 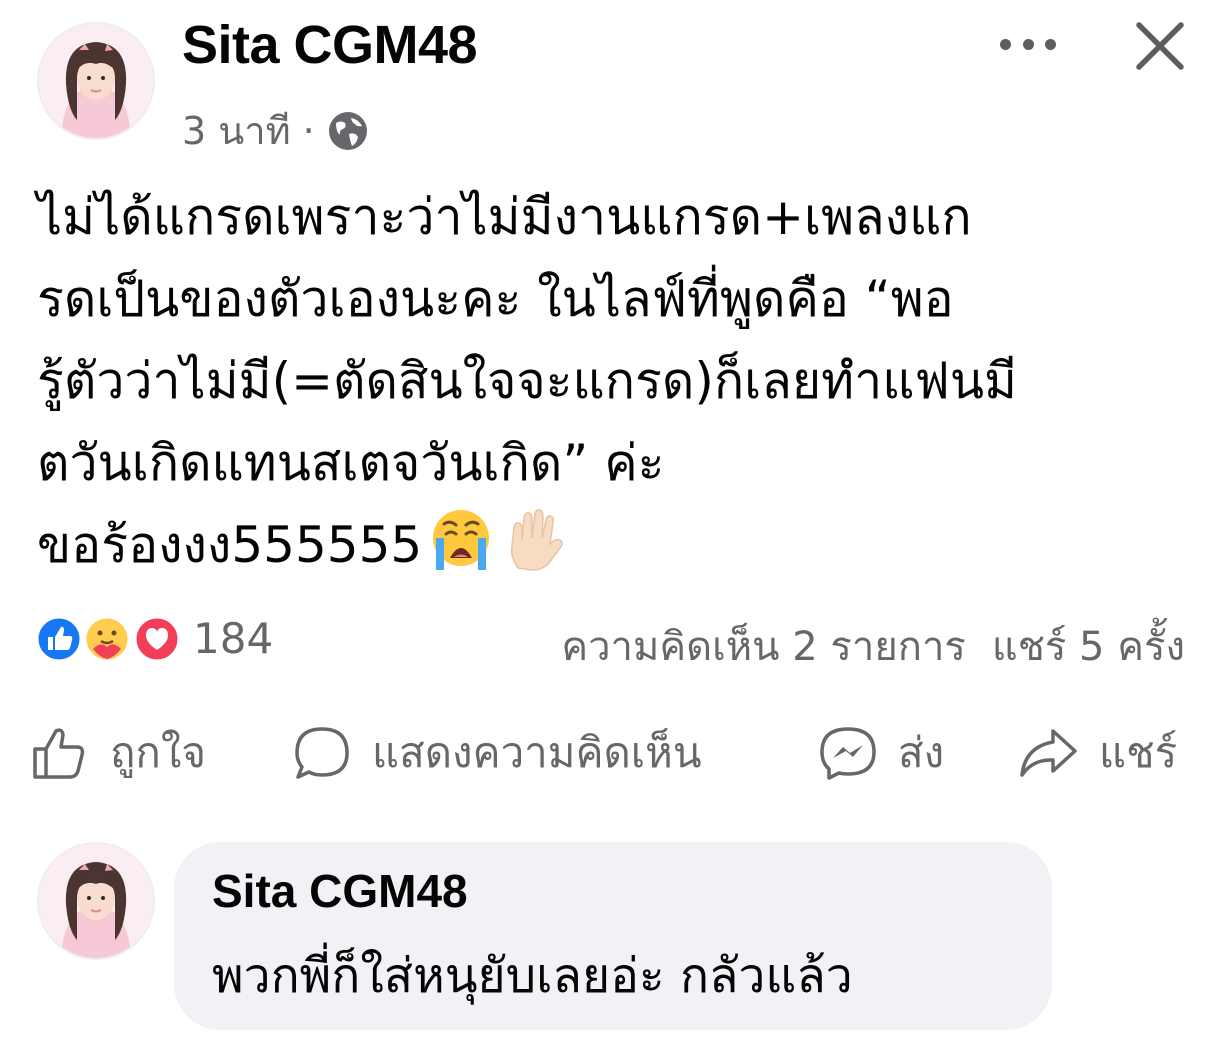 I want to click on care-reaction-icon, so click(x=107, y=639).